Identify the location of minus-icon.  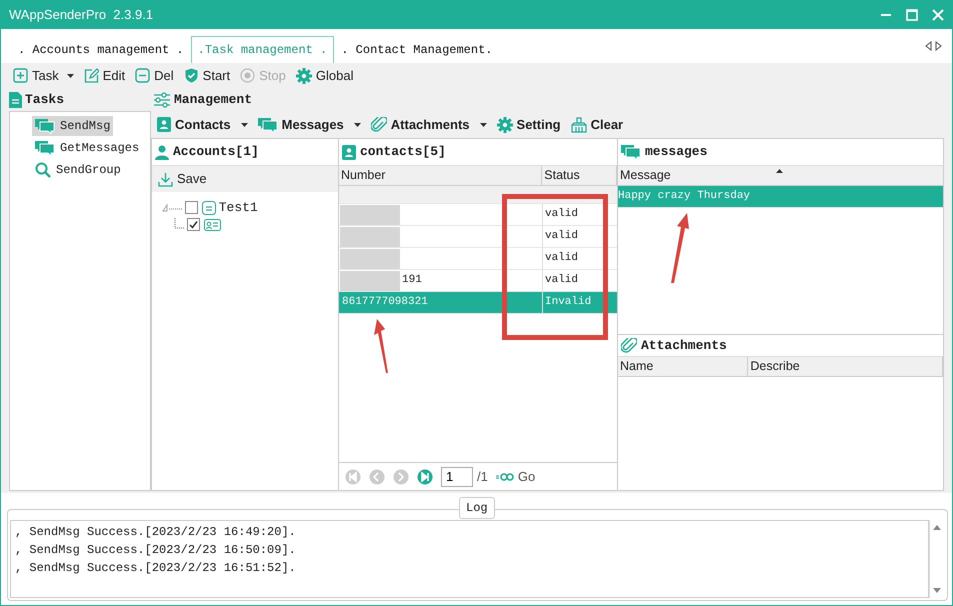
(142, 75).